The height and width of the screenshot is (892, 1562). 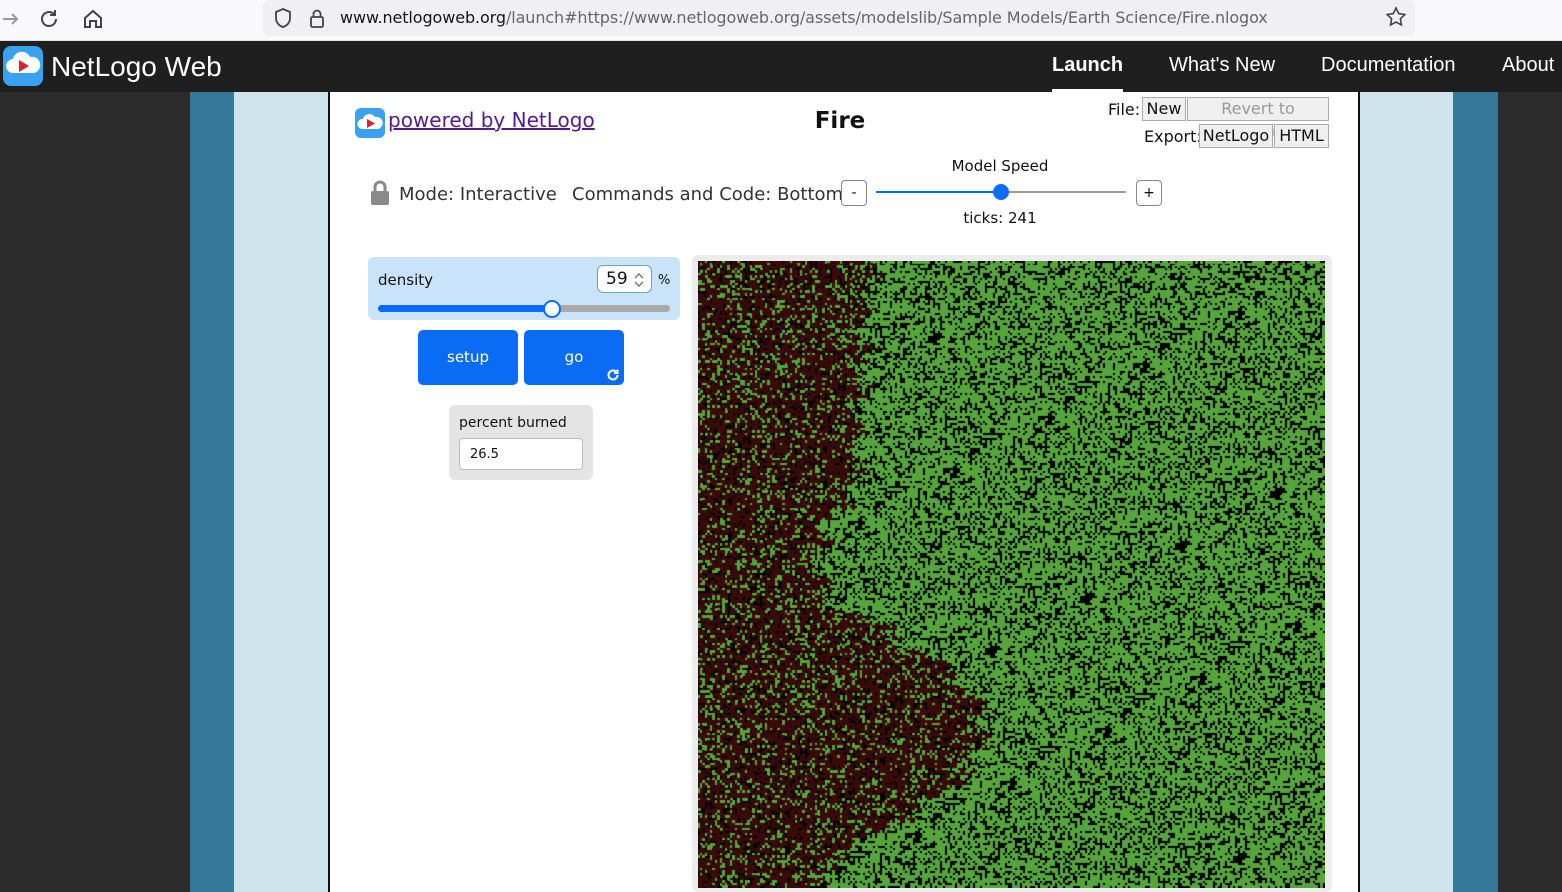 What do you see at coordinates (1258, 118) in the screenshot?
I see `revert-to-original-button: Revert to Original` at bounding box center [1258, 118].